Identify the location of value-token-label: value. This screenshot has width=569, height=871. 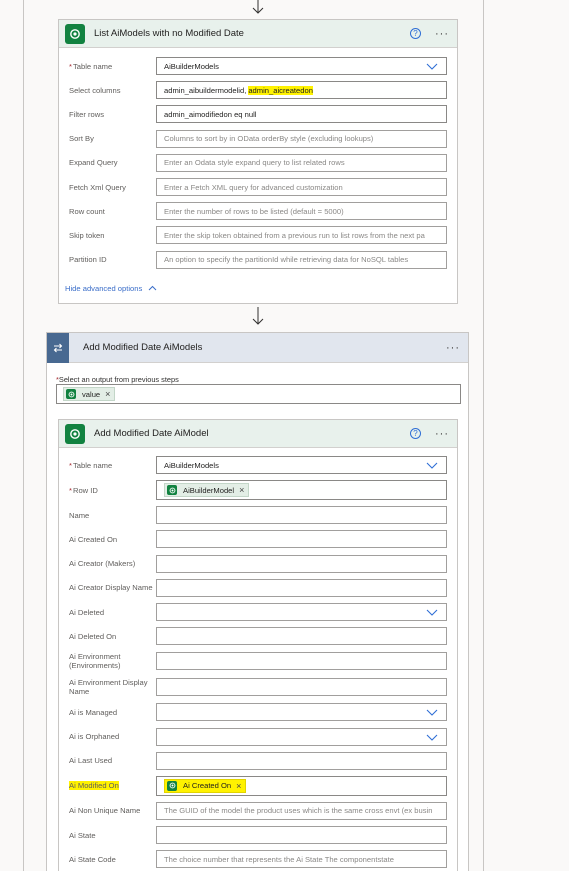
(91, 394).